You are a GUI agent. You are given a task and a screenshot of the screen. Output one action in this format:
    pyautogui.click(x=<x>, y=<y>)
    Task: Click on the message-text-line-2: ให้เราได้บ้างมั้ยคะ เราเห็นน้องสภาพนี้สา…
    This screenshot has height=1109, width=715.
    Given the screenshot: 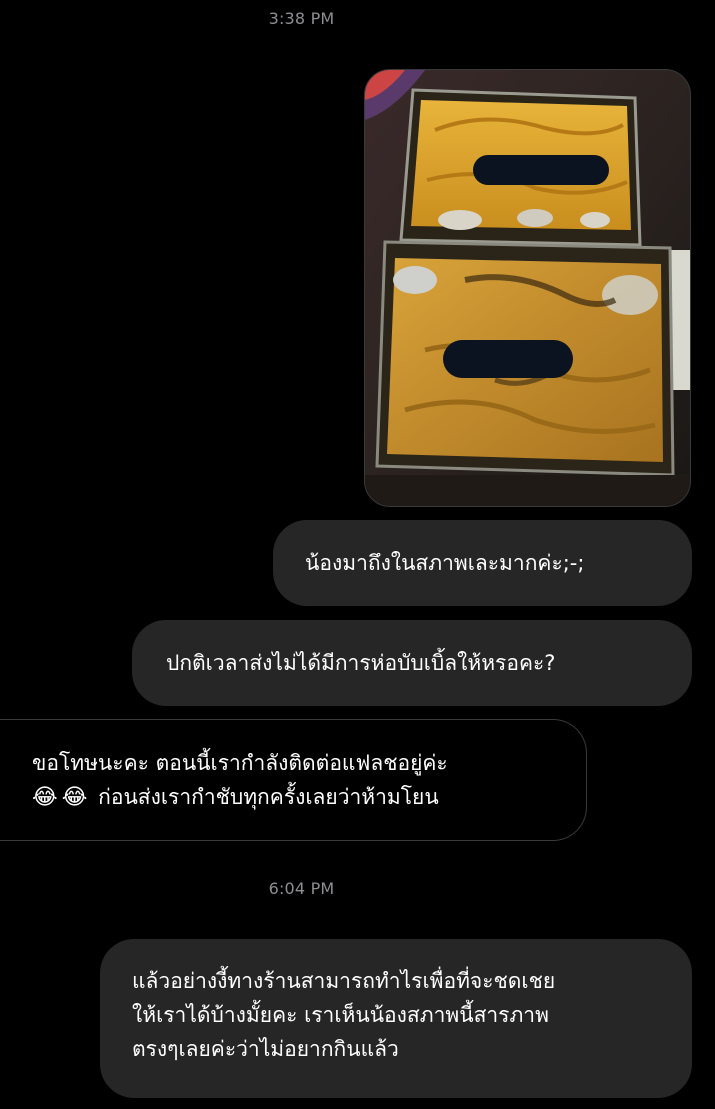 What is the action you would take?
    pyautogui.click(x=340, y=1015)
    